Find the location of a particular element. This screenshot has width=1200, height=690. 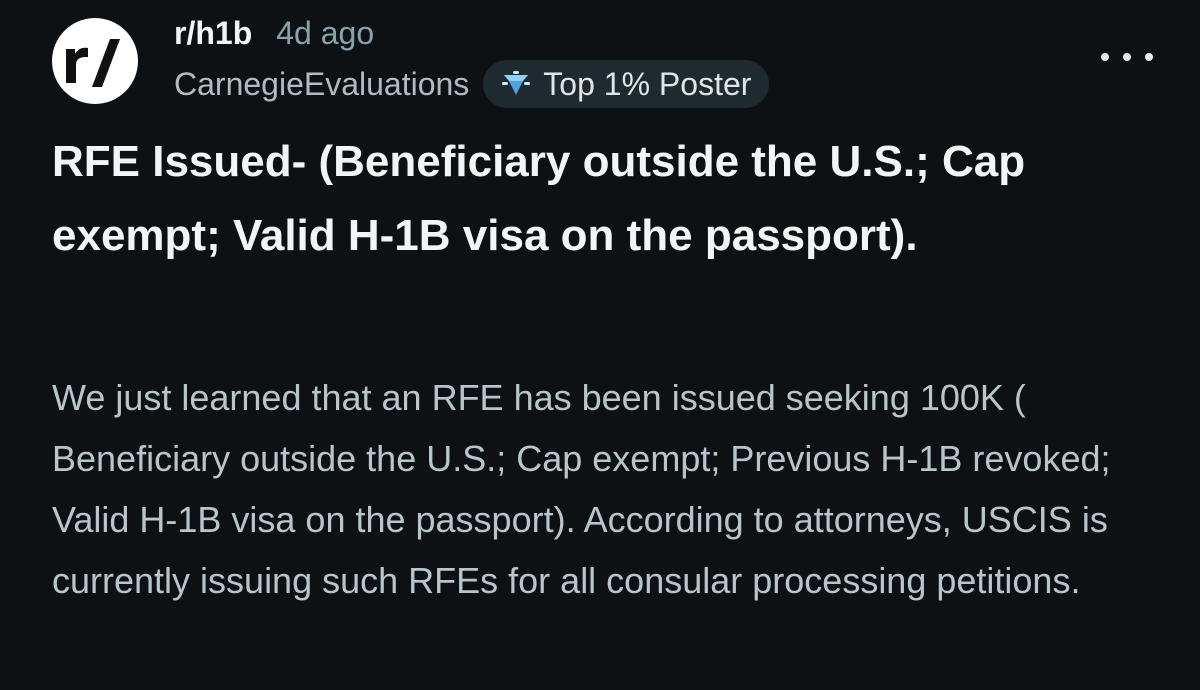

subreddit-name: r/h1b is located at coordinates (213, 33).